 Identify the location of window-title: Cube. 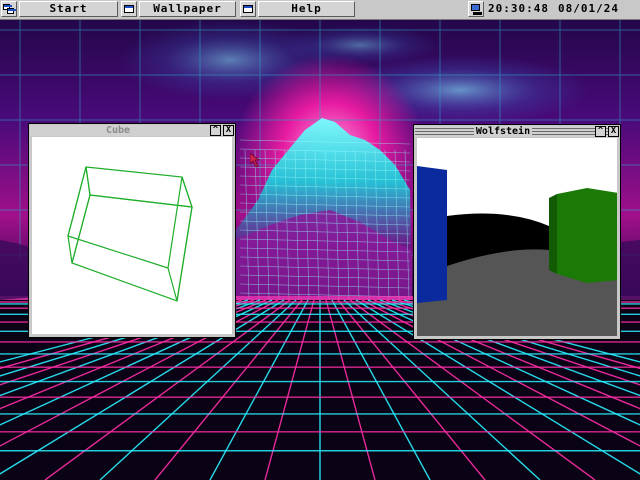
(118, 130).